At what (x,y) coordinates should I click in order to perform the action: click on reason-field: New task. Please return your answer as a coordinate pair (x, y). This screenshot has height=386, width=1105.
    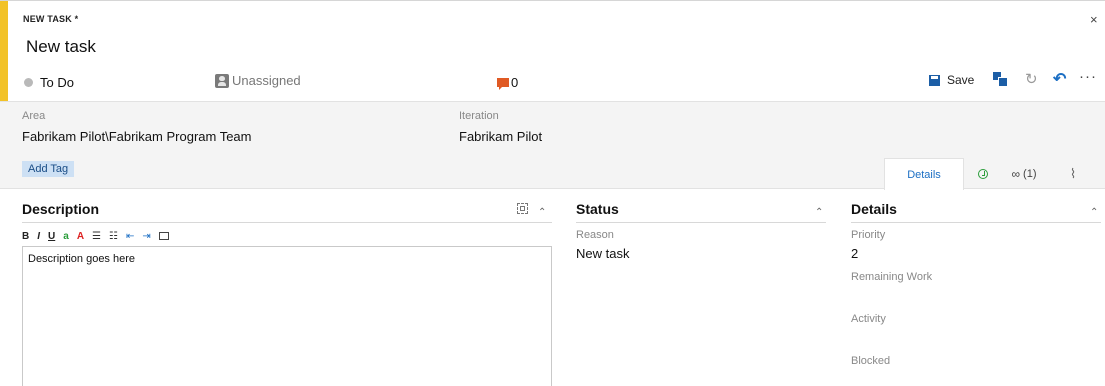
    Looking at the image, I should click on (602, 253).